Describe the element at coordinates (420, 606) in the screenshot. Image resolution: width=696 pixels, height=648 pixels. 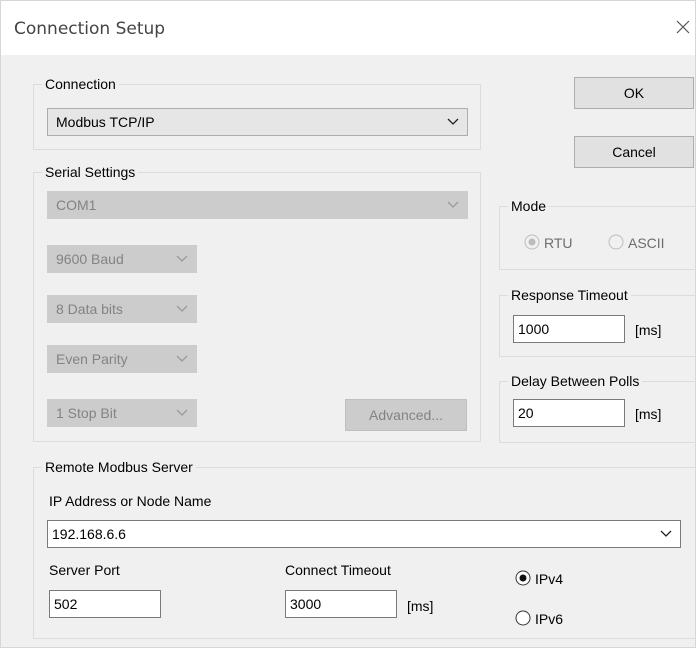
I see `connect-timeout-unit: [ms]` at that location.